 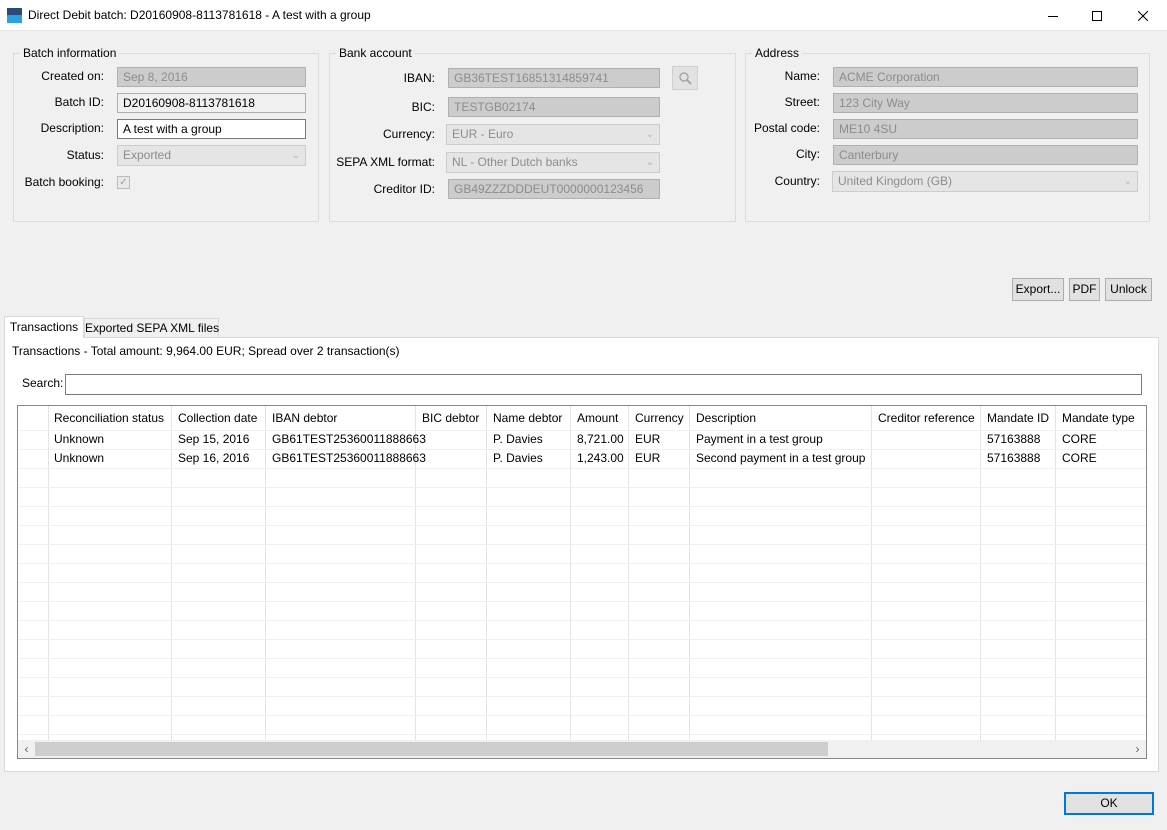 What do you see at coordinates (985, 77) in the screenshot?
I see `name-field: ACME Corporation` at bounding box center [985, 77].